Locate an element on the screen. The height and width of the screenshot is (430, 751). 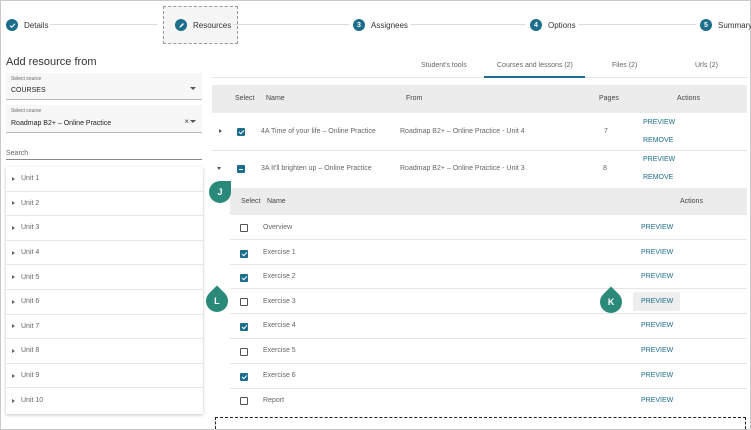
tab-files: Files (2) is located at coordinates (624, 65).